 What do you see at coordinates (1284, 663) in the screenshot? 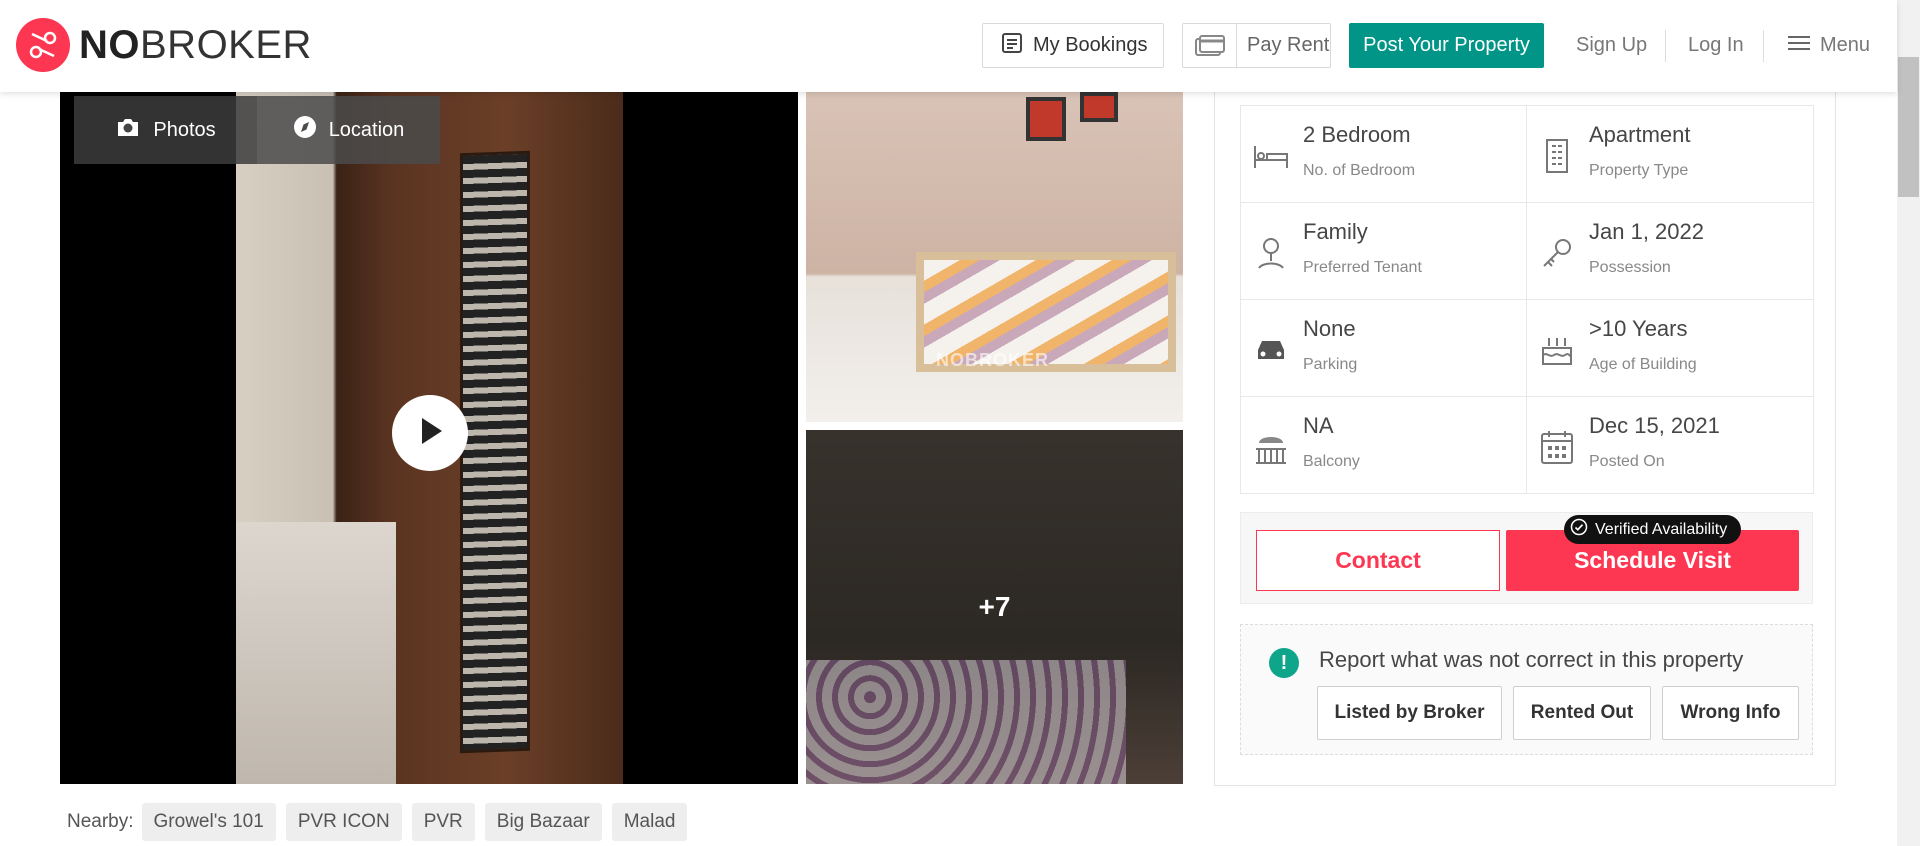
I see `alert-icon: !` at bounding box center [1284, 663].